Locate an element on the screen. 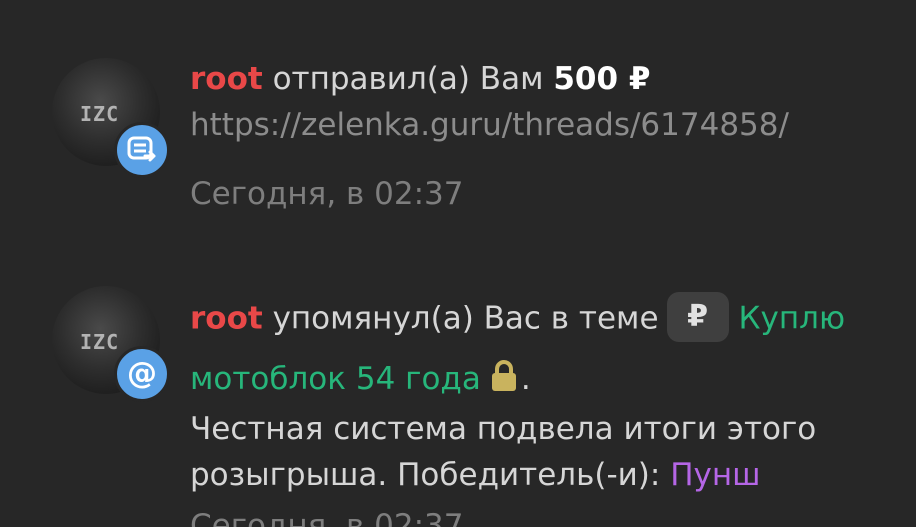  message-line-2: розыгрыша. Победитель(-и): is located at coordinates (425, 475).